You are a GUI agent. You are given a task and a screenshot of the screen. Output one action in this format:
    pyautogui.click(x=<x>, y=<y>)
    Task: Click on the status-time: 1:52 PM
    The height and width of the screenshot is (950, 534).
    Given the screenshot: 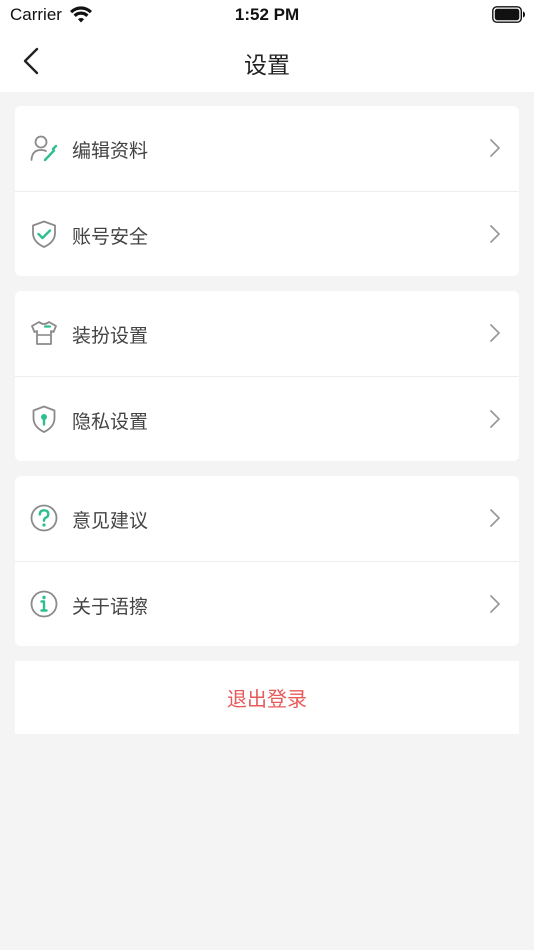 What is the action you would take?
    pyautogui.click(x=267, y=14)
    